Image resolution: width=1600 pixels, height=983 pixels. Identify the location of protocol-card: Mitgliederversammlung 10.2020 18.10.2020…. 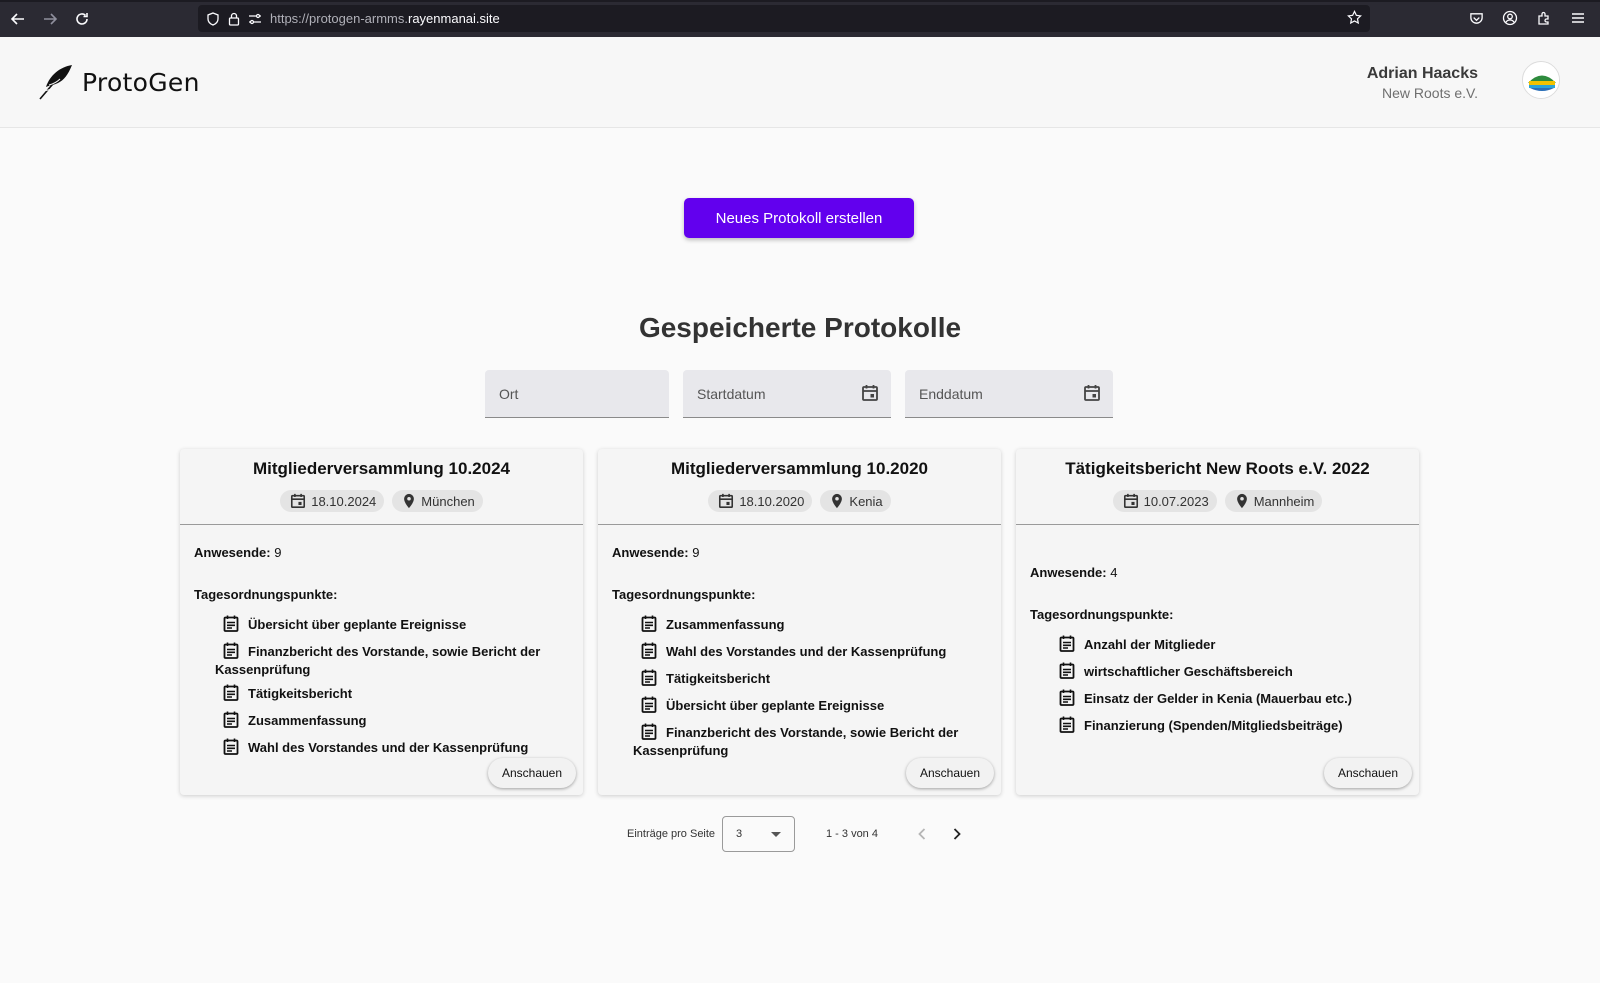
(799, 622).